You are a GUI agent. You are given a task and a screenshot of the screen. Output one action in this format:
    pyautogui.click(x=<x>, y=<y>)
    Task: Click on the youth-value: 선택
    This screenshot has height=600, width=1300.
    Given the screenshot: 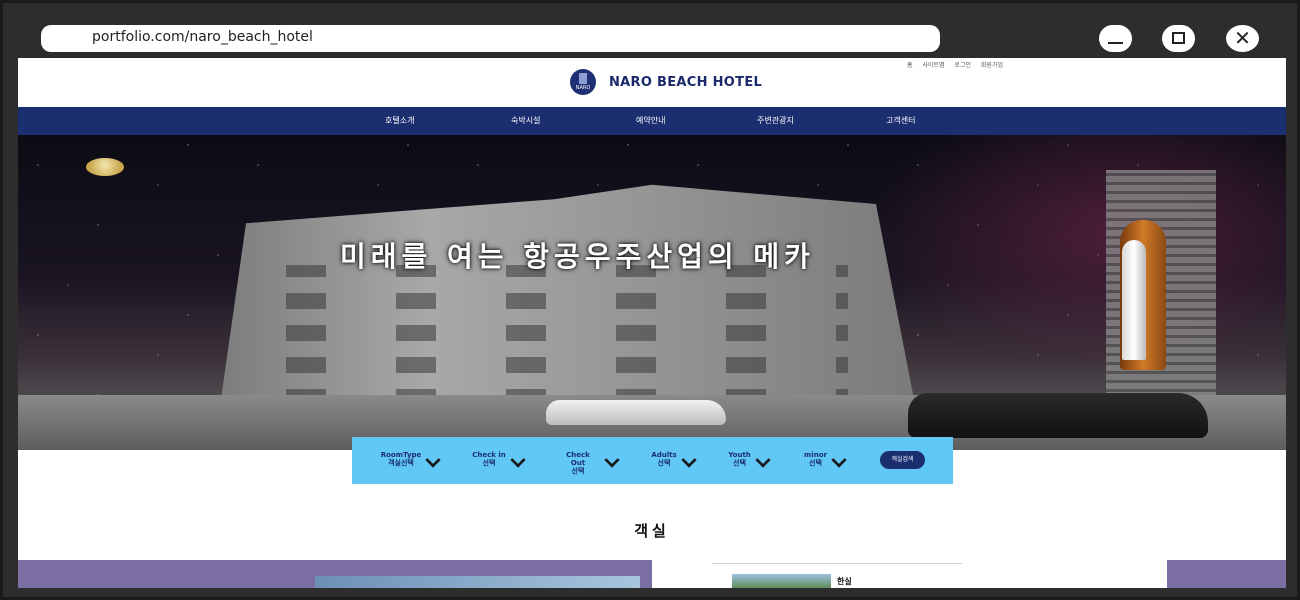 What is the action you would take?
    pyautogui.click(x=739, y=463)
    